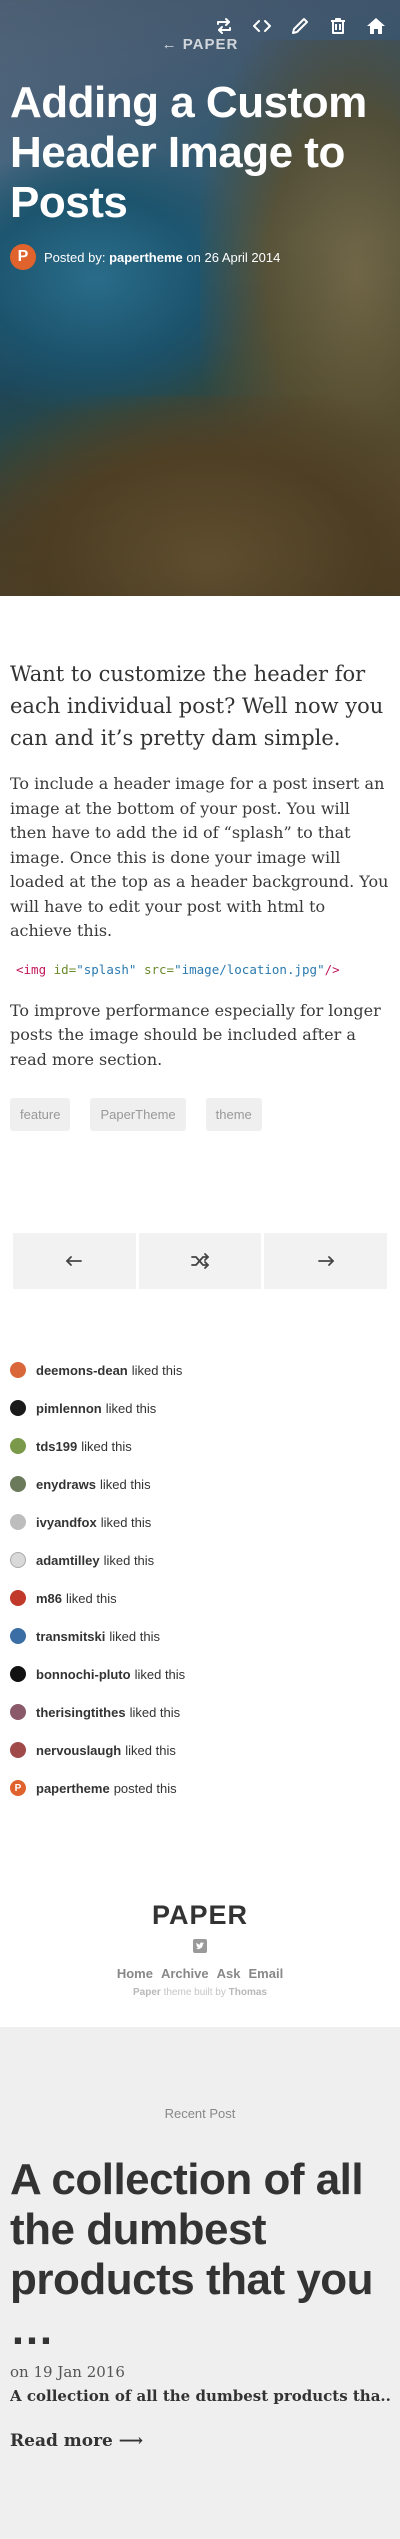 This screenshot has width=400, height=2539. I want to click on footer-brand: PAPER, so click(200, 1915).